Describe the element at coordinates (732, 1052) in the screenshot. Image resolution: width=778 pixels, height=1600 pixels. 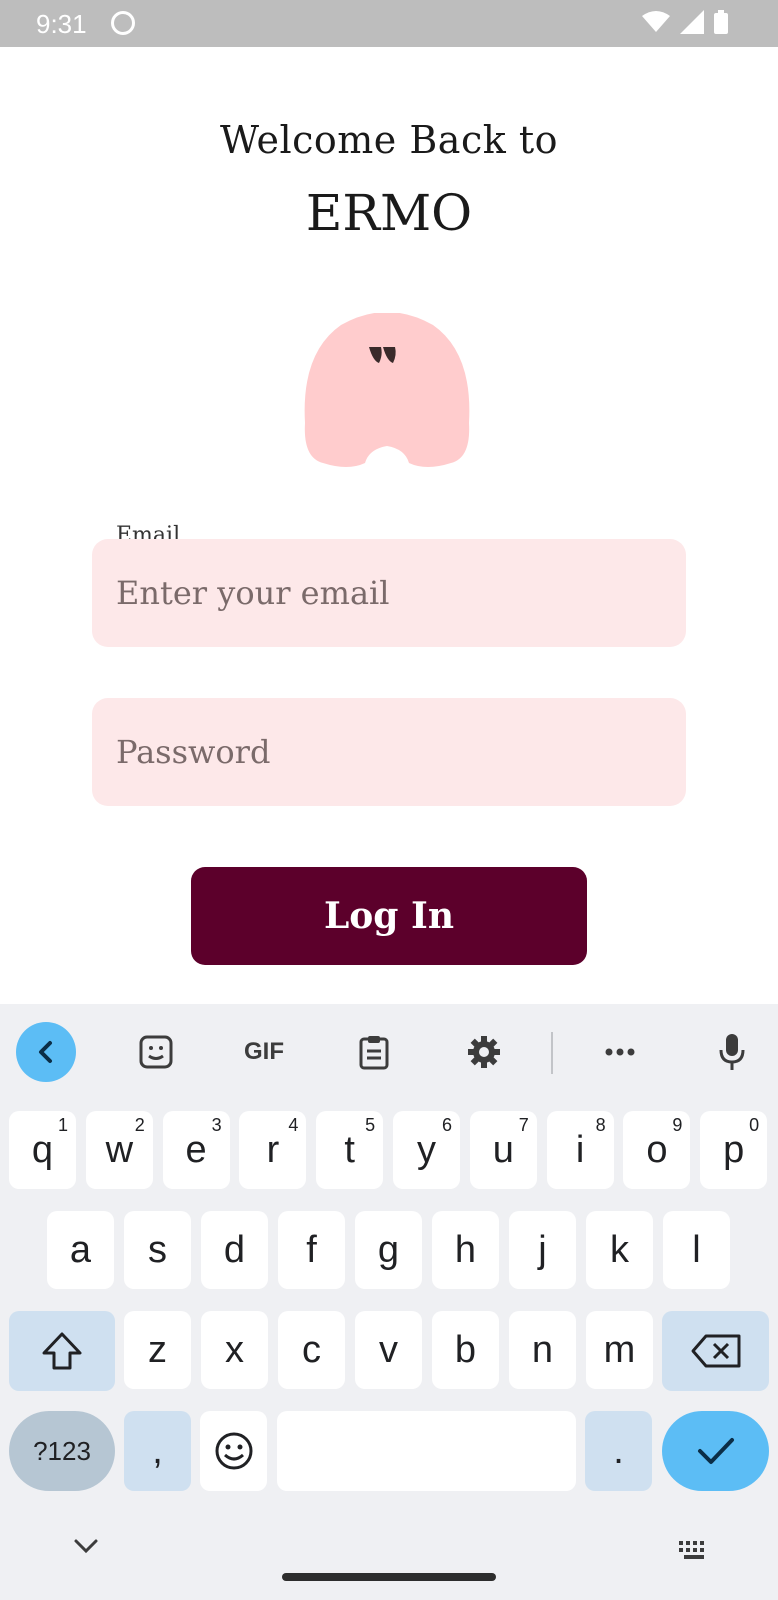
I see `microphone-icon` at that location.